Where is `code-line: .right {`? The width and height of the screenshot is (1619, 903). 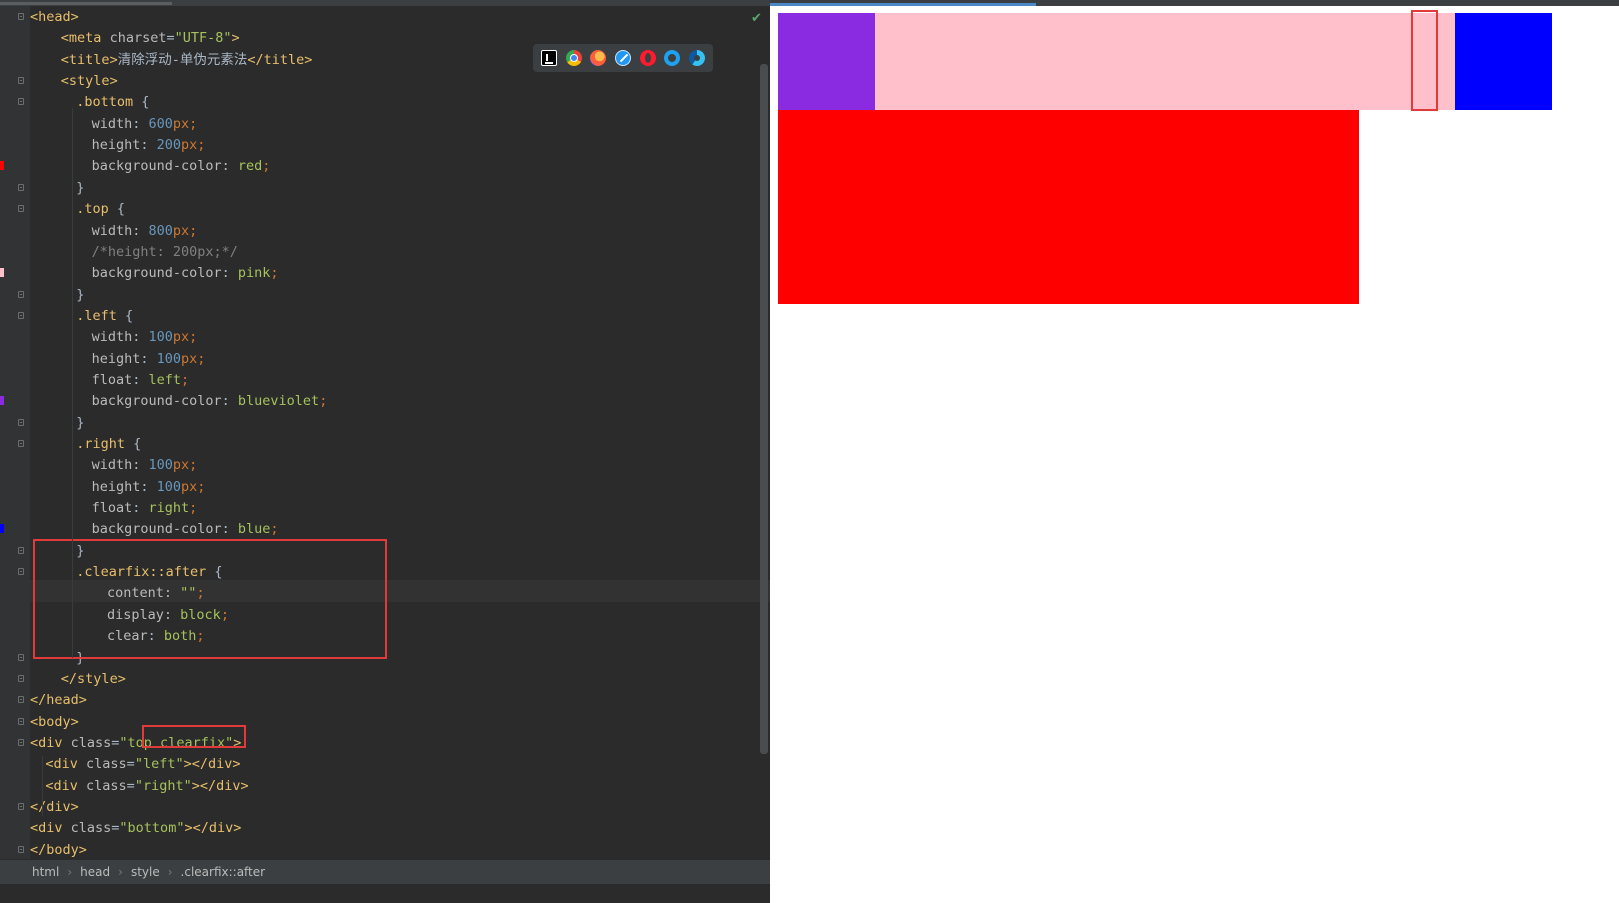 code-line: .right { is located at coordinates (85, 444).